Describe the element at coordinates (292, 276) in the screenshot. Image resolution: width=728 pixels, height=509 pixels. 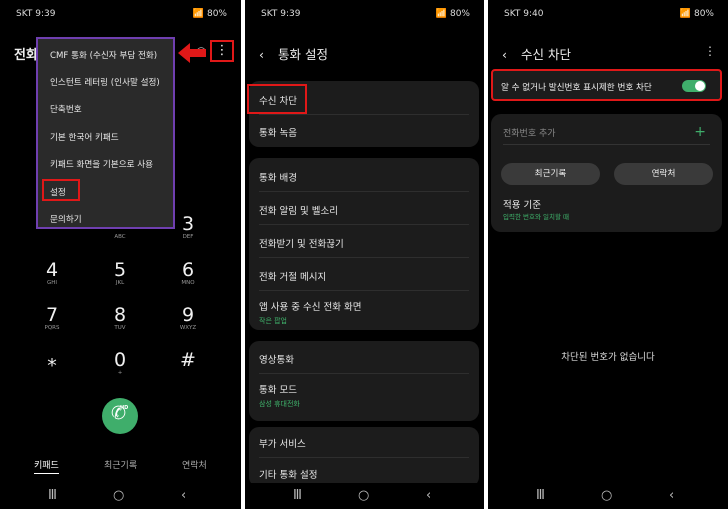
I see `setting-reject-messages: 전화 거절 메시지` at that location.